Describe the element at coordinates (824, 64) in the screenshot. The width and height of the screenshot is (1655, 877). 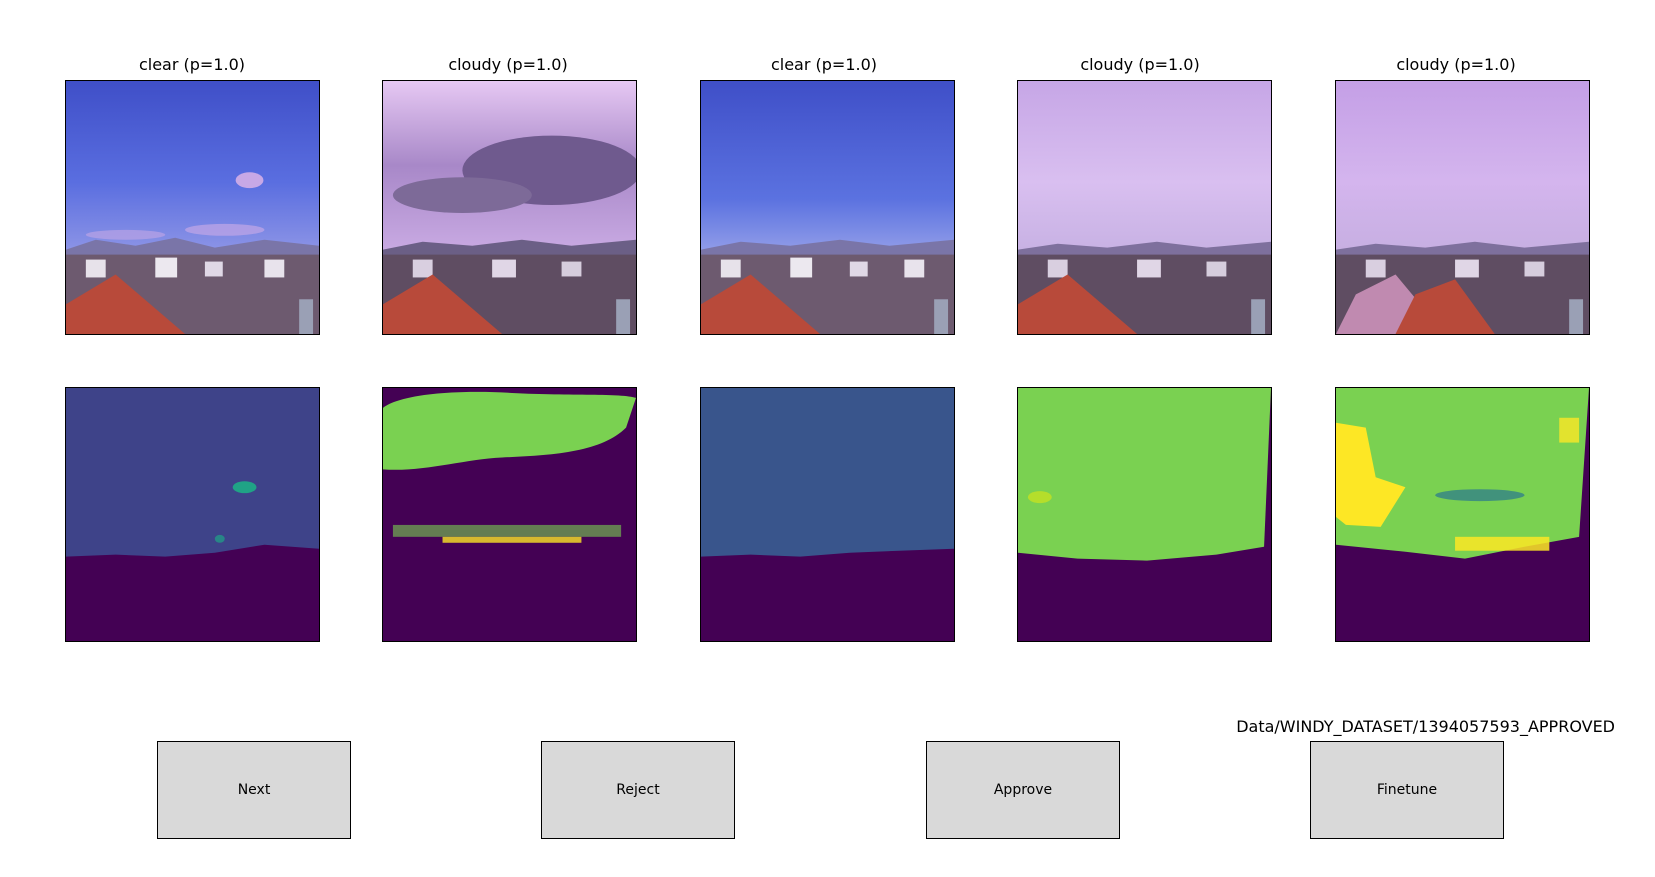
I see `panel-title-3: clear (p=1.0)` at that location.